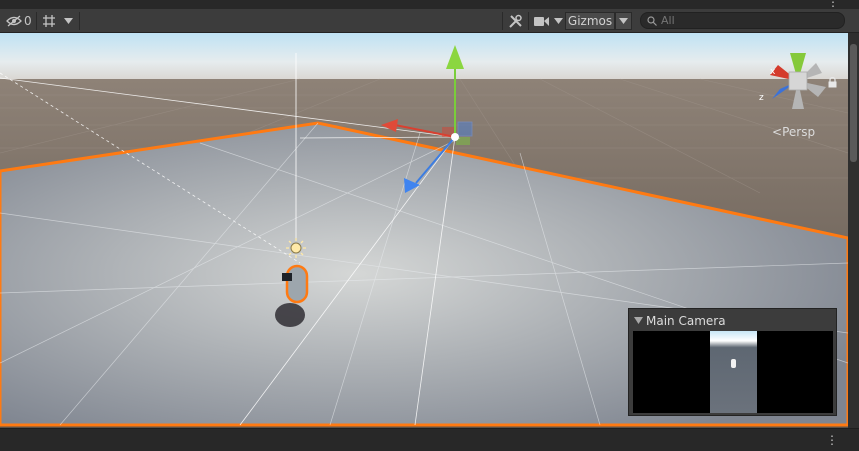  I want to click on grid-dropdown, so click(68, 21).